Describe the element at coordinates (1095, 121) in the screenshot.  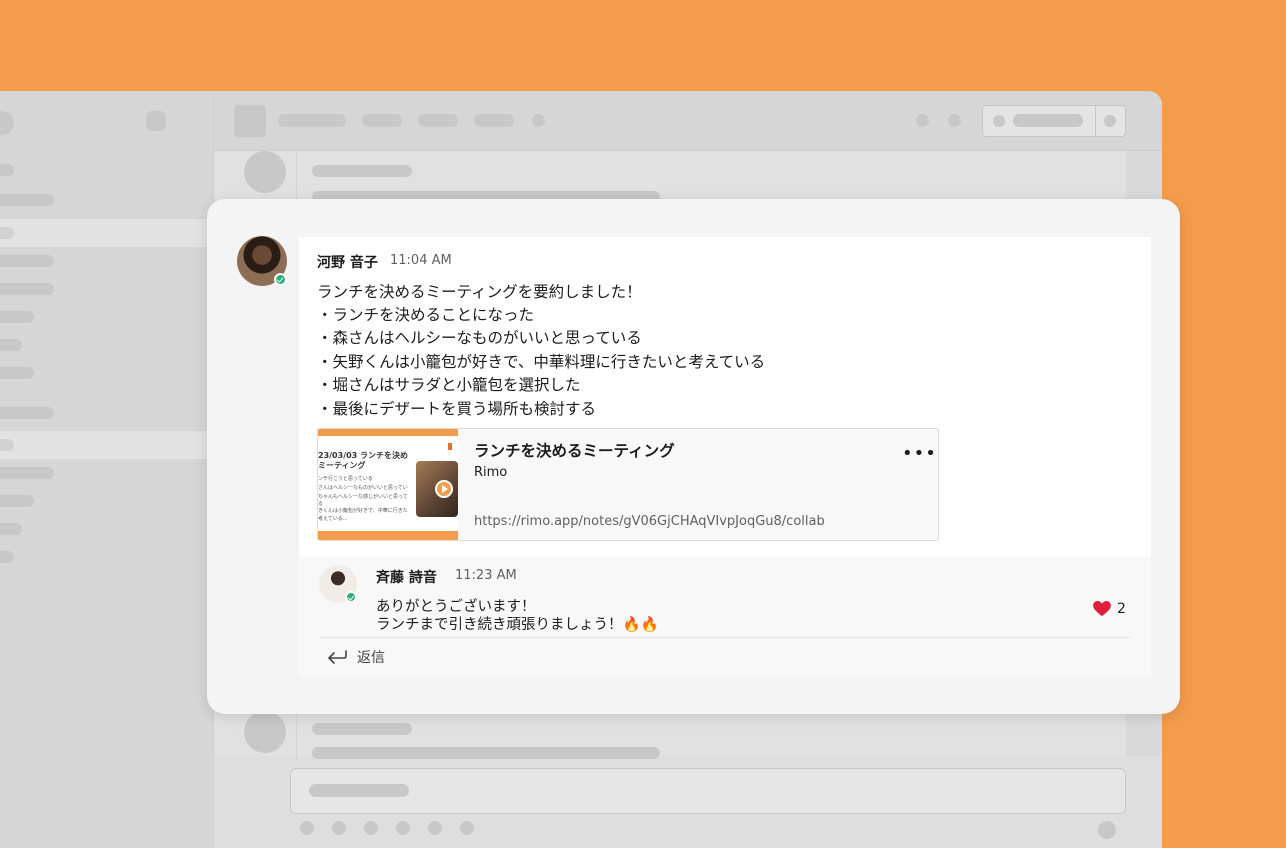
I see `placeholder-divider` at that location.